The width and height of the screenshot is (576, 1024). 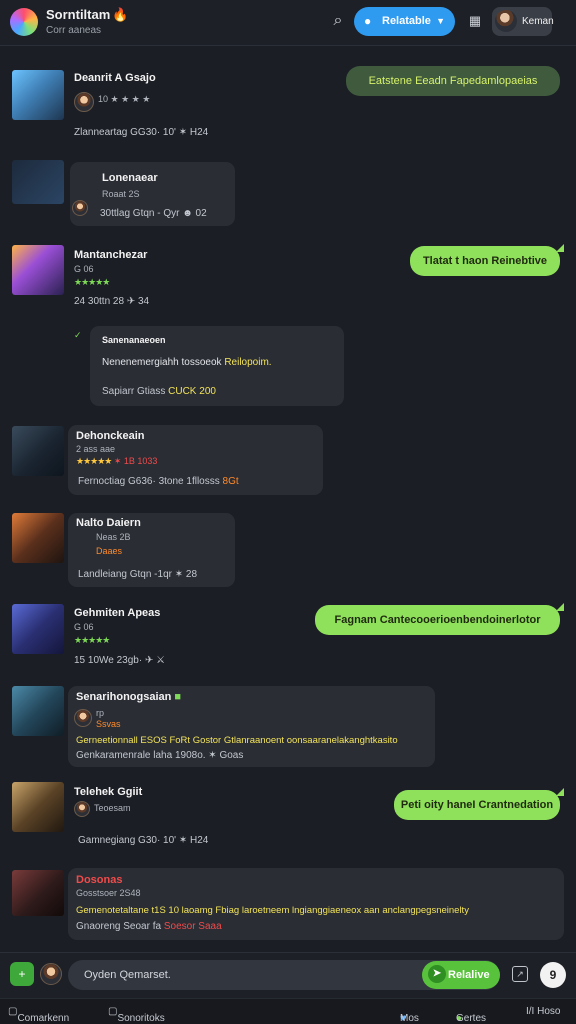 What do you see at coordinates (96, 449) in the screenshot?
I see `entry-meta: 2 ass aae` at bounding box center [96, 449].